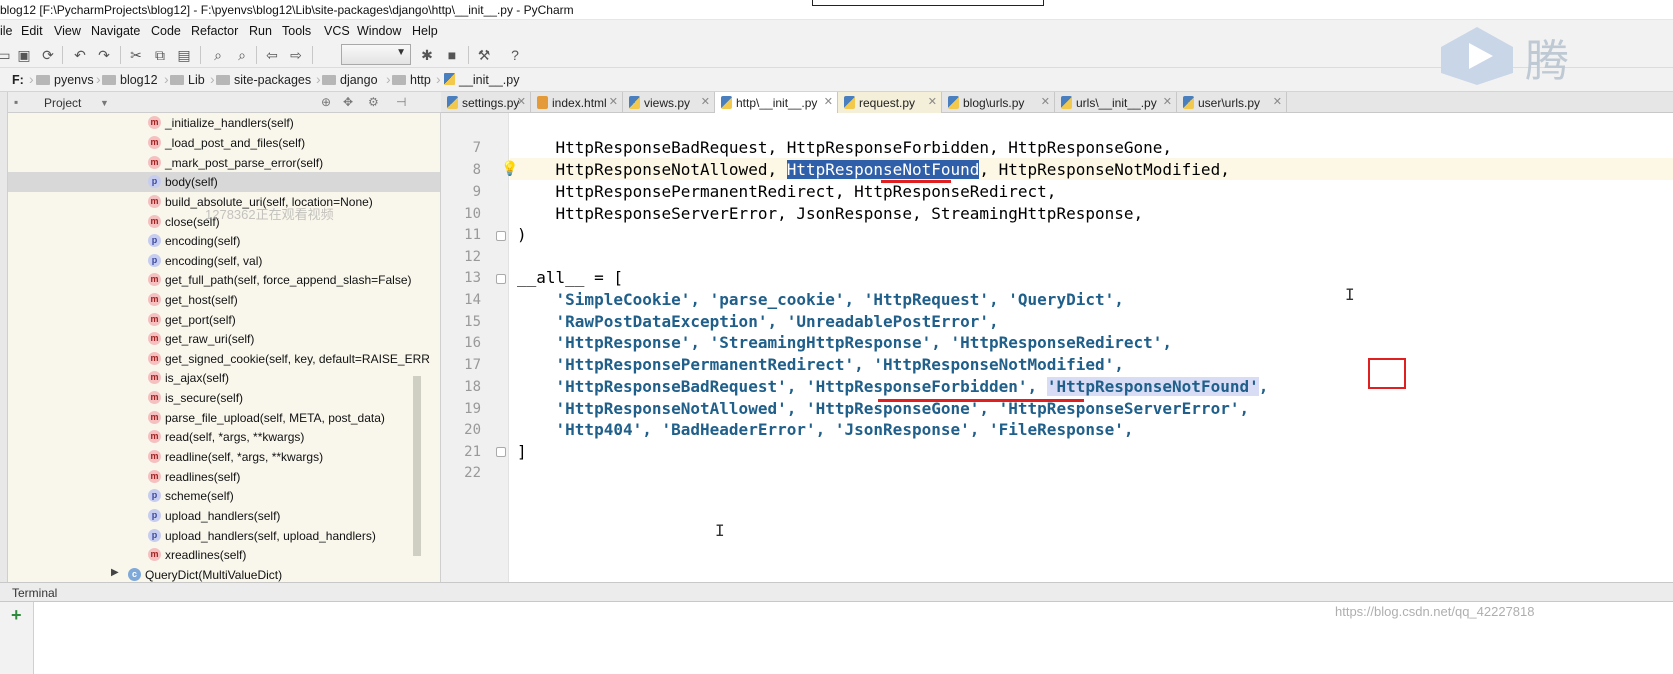 The height and width of the screenshot is (674, 1673). Describe the element at coordinates (348, 102) in the screenshot. I see `collapse-all-icon: ✥` at that location.